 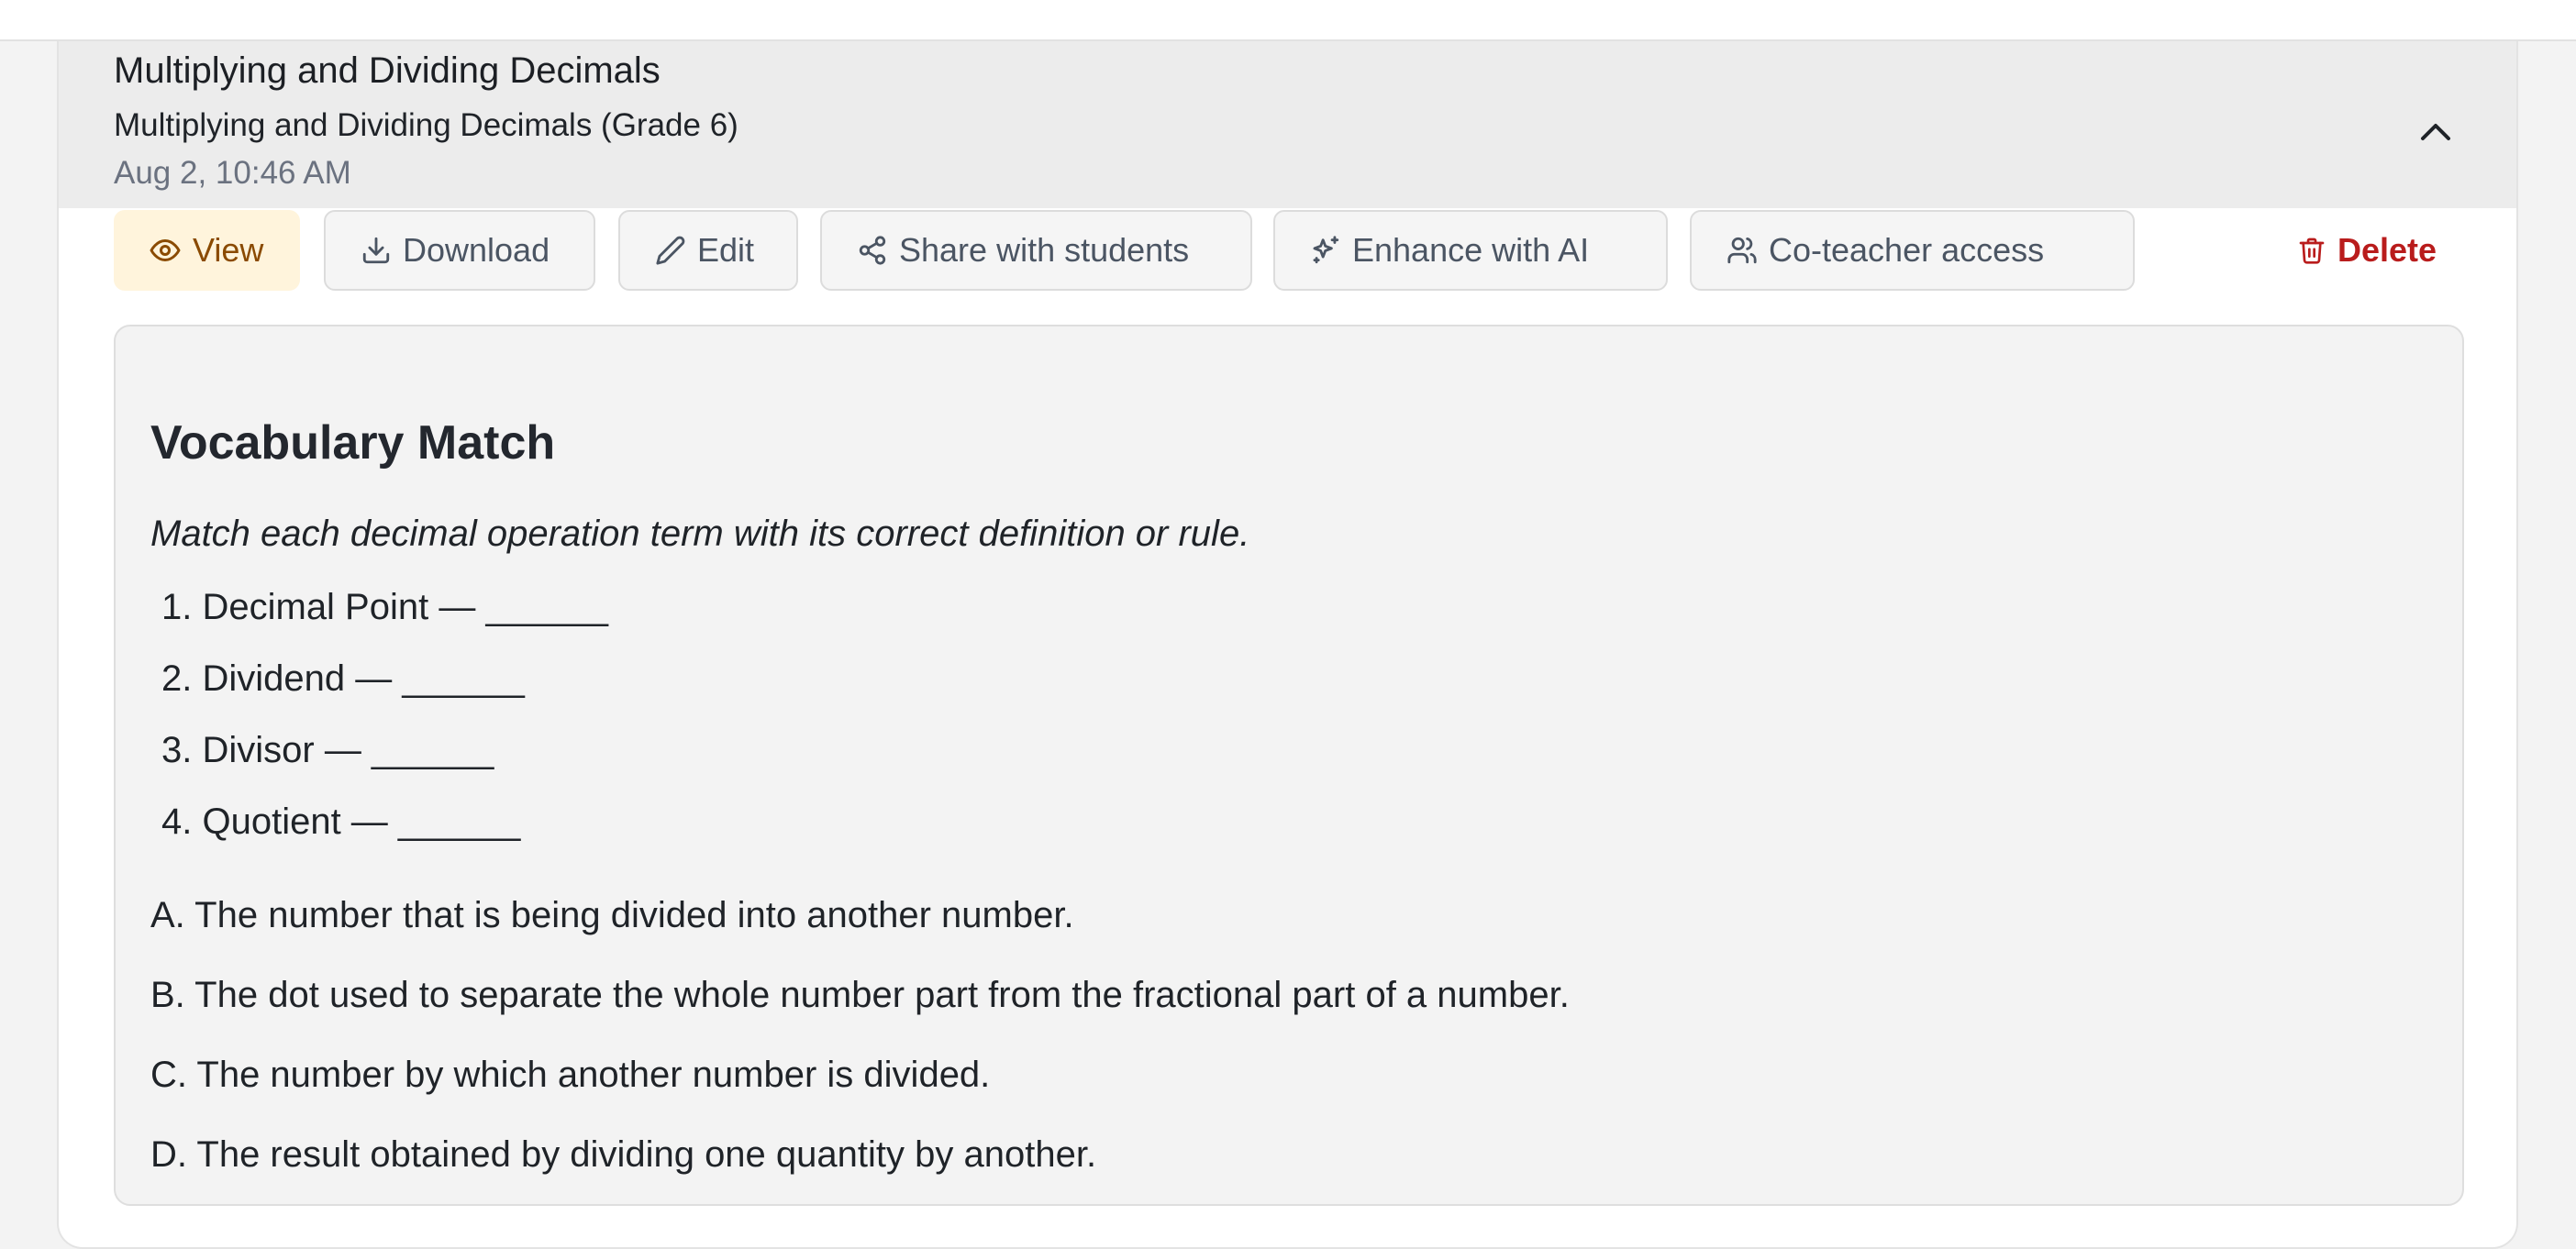 I want to click on sparkles-icon, so click(x=1326, y=250).